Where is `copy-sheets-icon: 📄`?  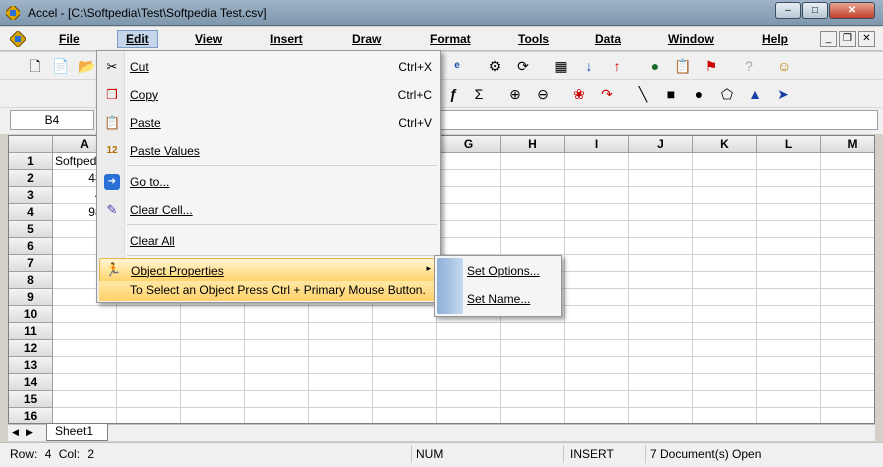
copy-sheets-icon: 📄 is located at coordinates (61, 66).